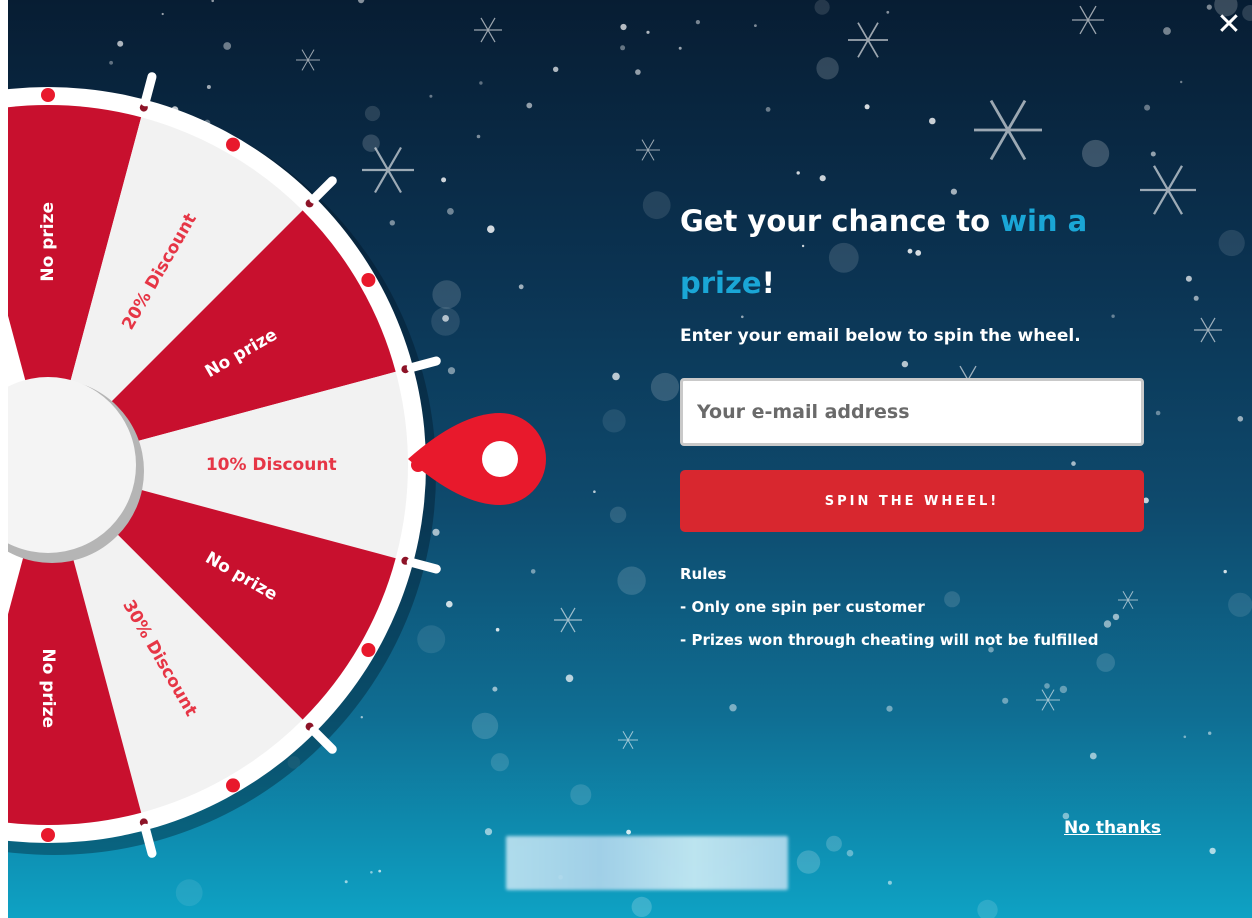 The image size is (1252, 918). I want to click on headline-accent-prize: prize, so click(721, 283).